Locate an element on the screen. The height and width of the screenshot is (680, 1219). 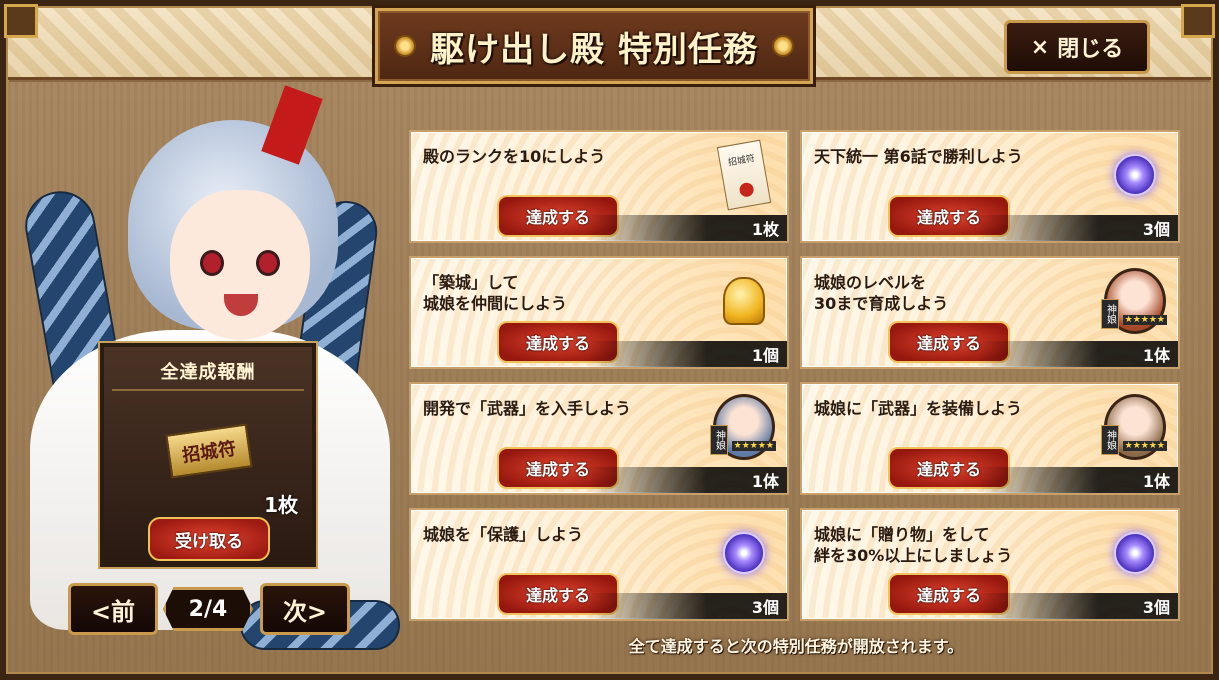
close-button: × 閉じる is located at coordinates (1077, 47).